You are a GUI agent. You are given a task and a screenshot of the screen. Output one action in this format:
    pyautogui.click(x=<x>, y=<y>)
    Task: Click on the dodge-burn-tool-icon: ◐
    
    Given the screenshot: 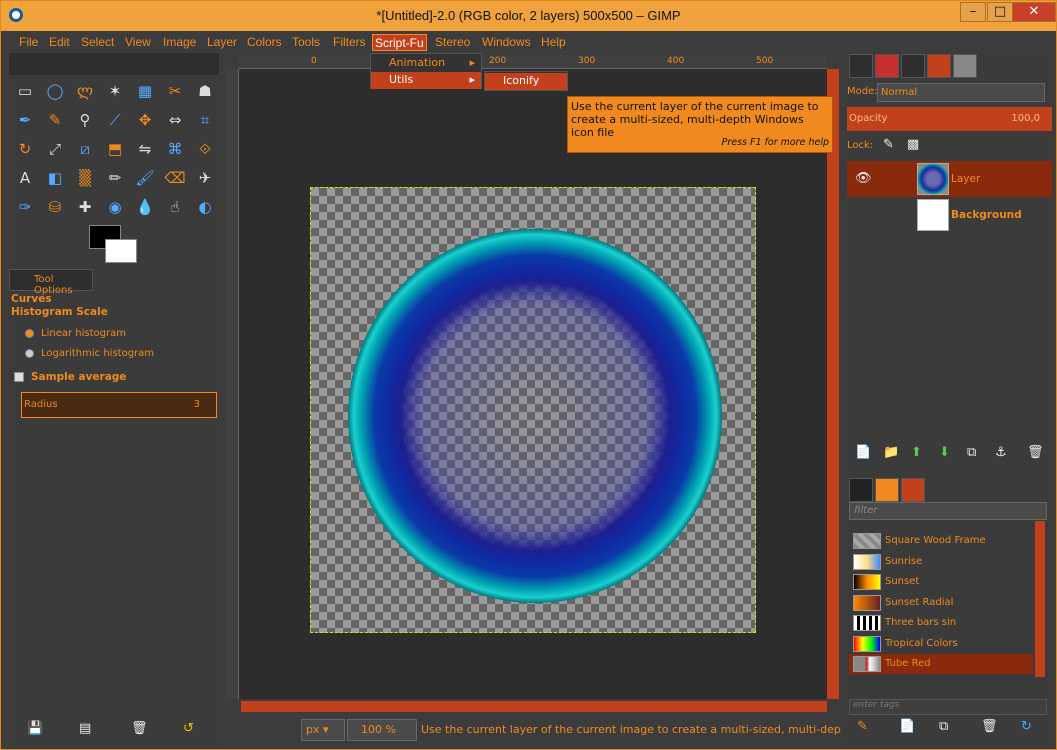 What is the action you would take?
    pyautogui.click(x=205, y=207)
    